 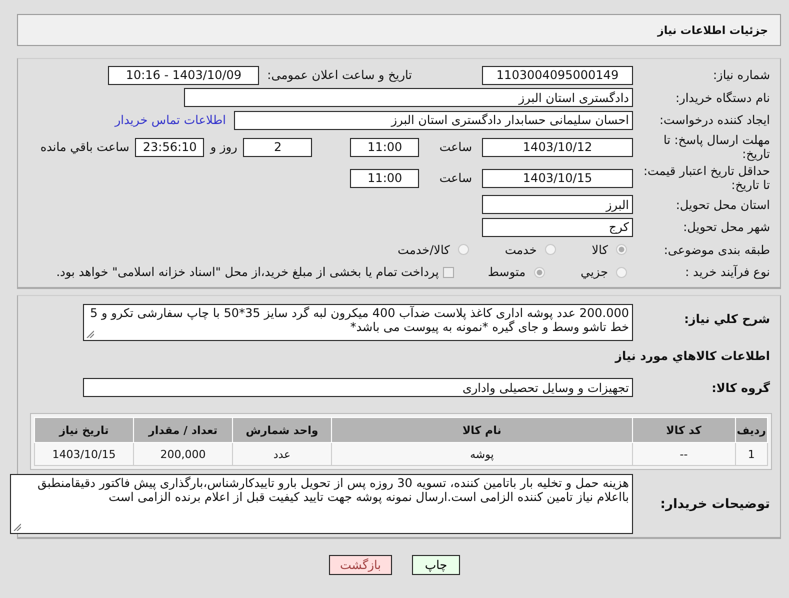 What do you see at coordinates (482, 430) in the screenshot?
I see `column-header: نام کالا` at bounding box center [482, 430].